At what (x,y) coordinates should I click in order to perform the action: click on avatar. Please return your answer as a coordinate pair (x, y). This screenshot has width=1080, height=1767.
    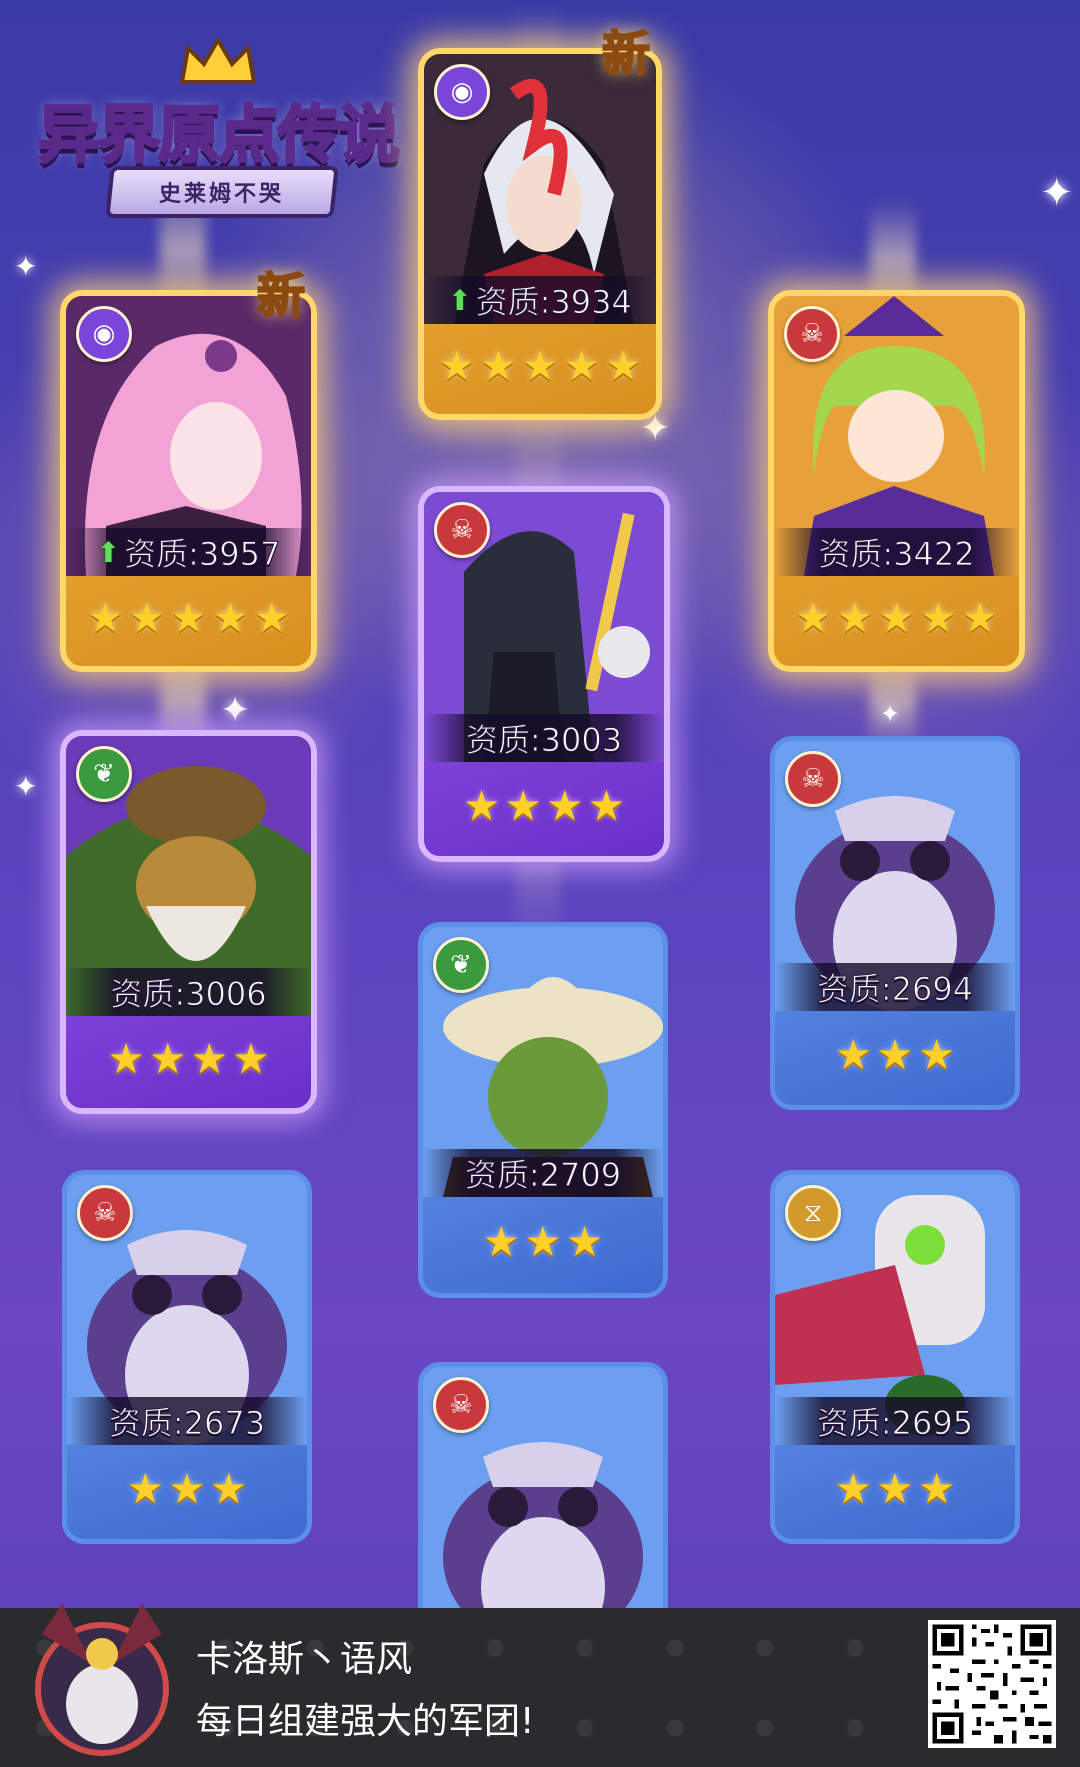
    Looking at the image, I should click on (102, 1679).